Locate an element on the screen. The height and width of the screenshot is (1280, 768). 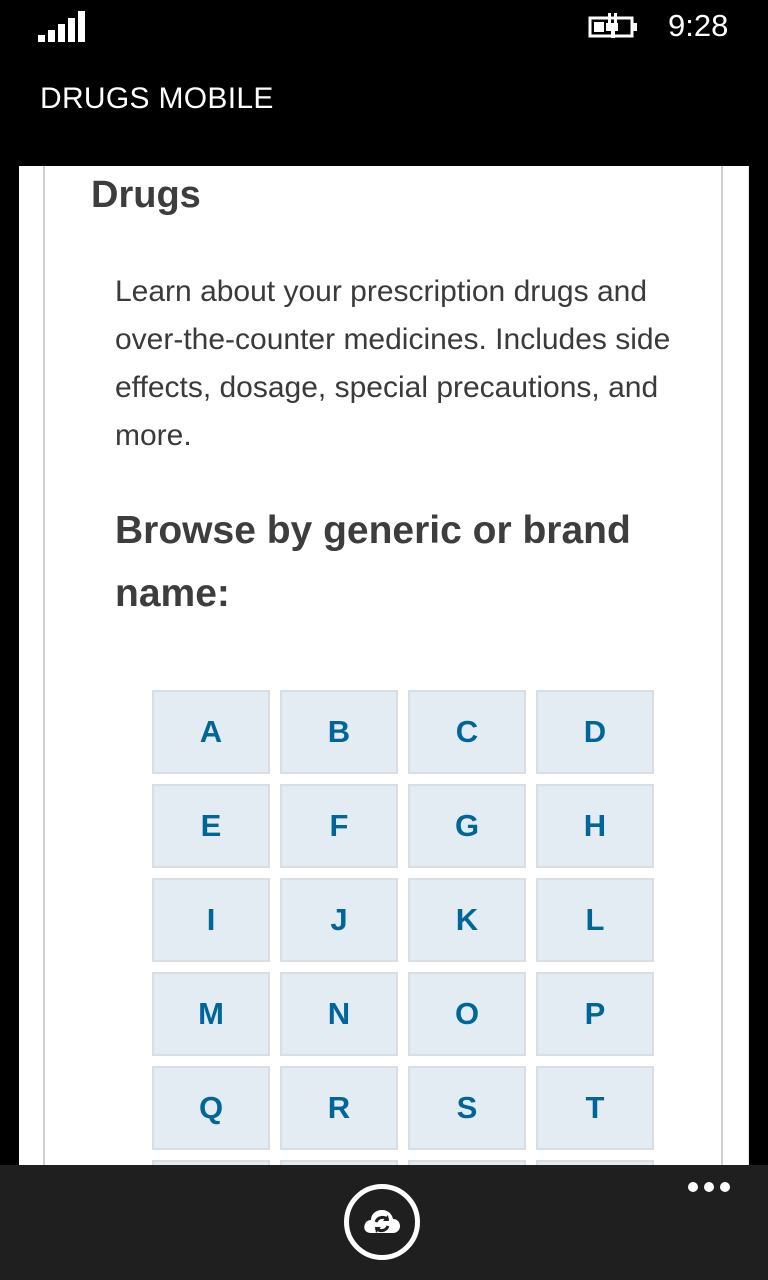
letter-button-s: S is located at coordinates (467, 1108).